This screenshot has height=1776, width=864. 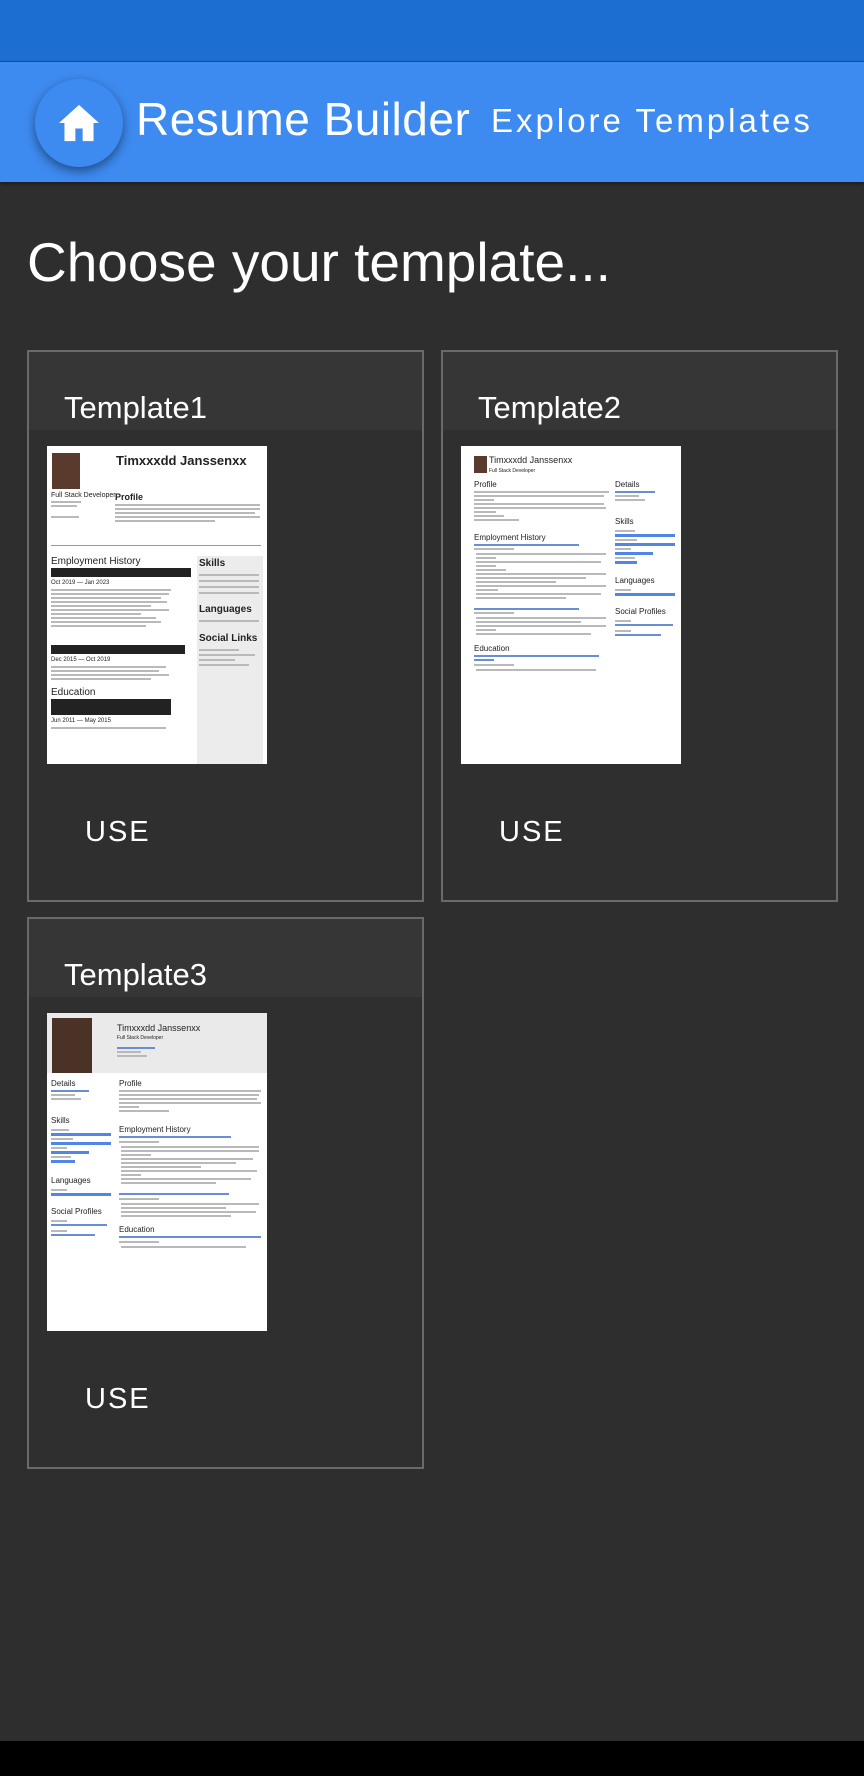 I want to click on preview-job1-dates: Oct 2019 — Jan 2023, so click(x=80, y=583).